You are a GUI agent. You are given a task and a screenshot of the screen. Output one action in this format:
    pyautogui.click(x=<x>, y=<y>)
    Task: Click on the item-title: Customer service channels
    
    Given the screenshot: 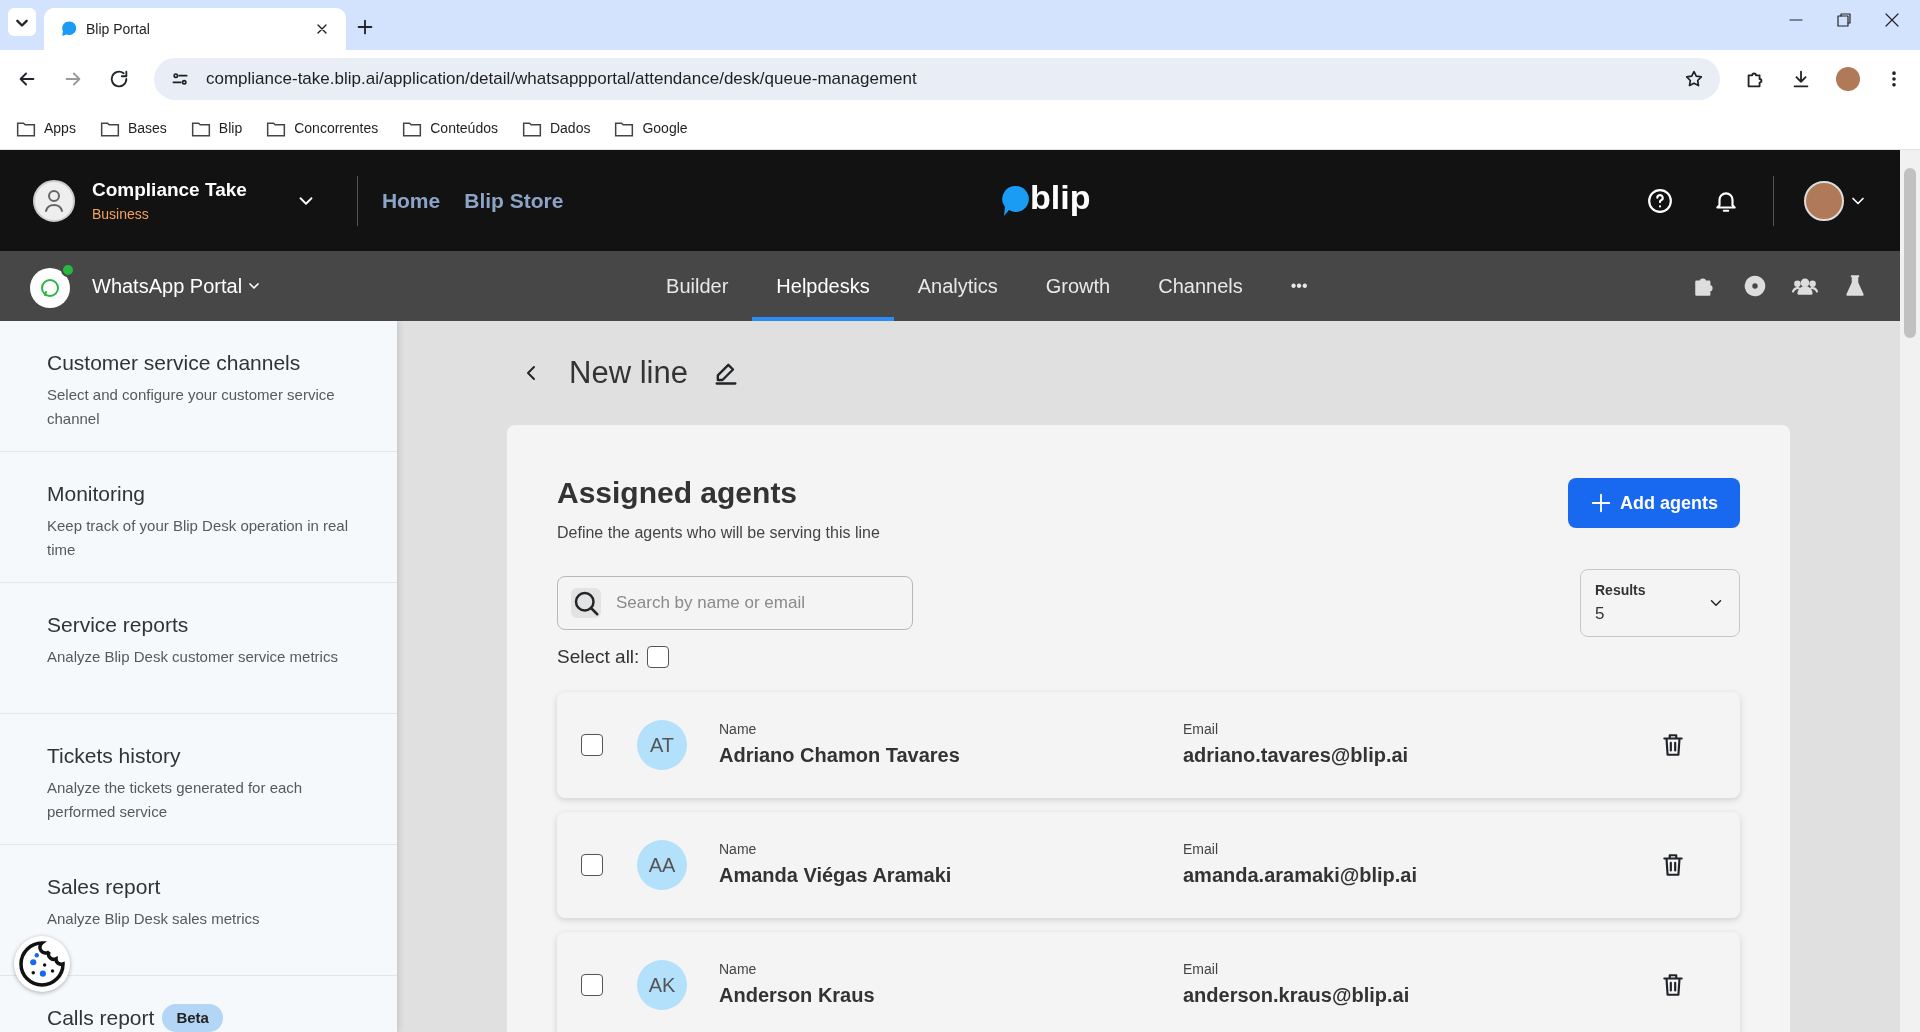 What is the action you would take?
    pyautogui.click(x=174, y=363)
    